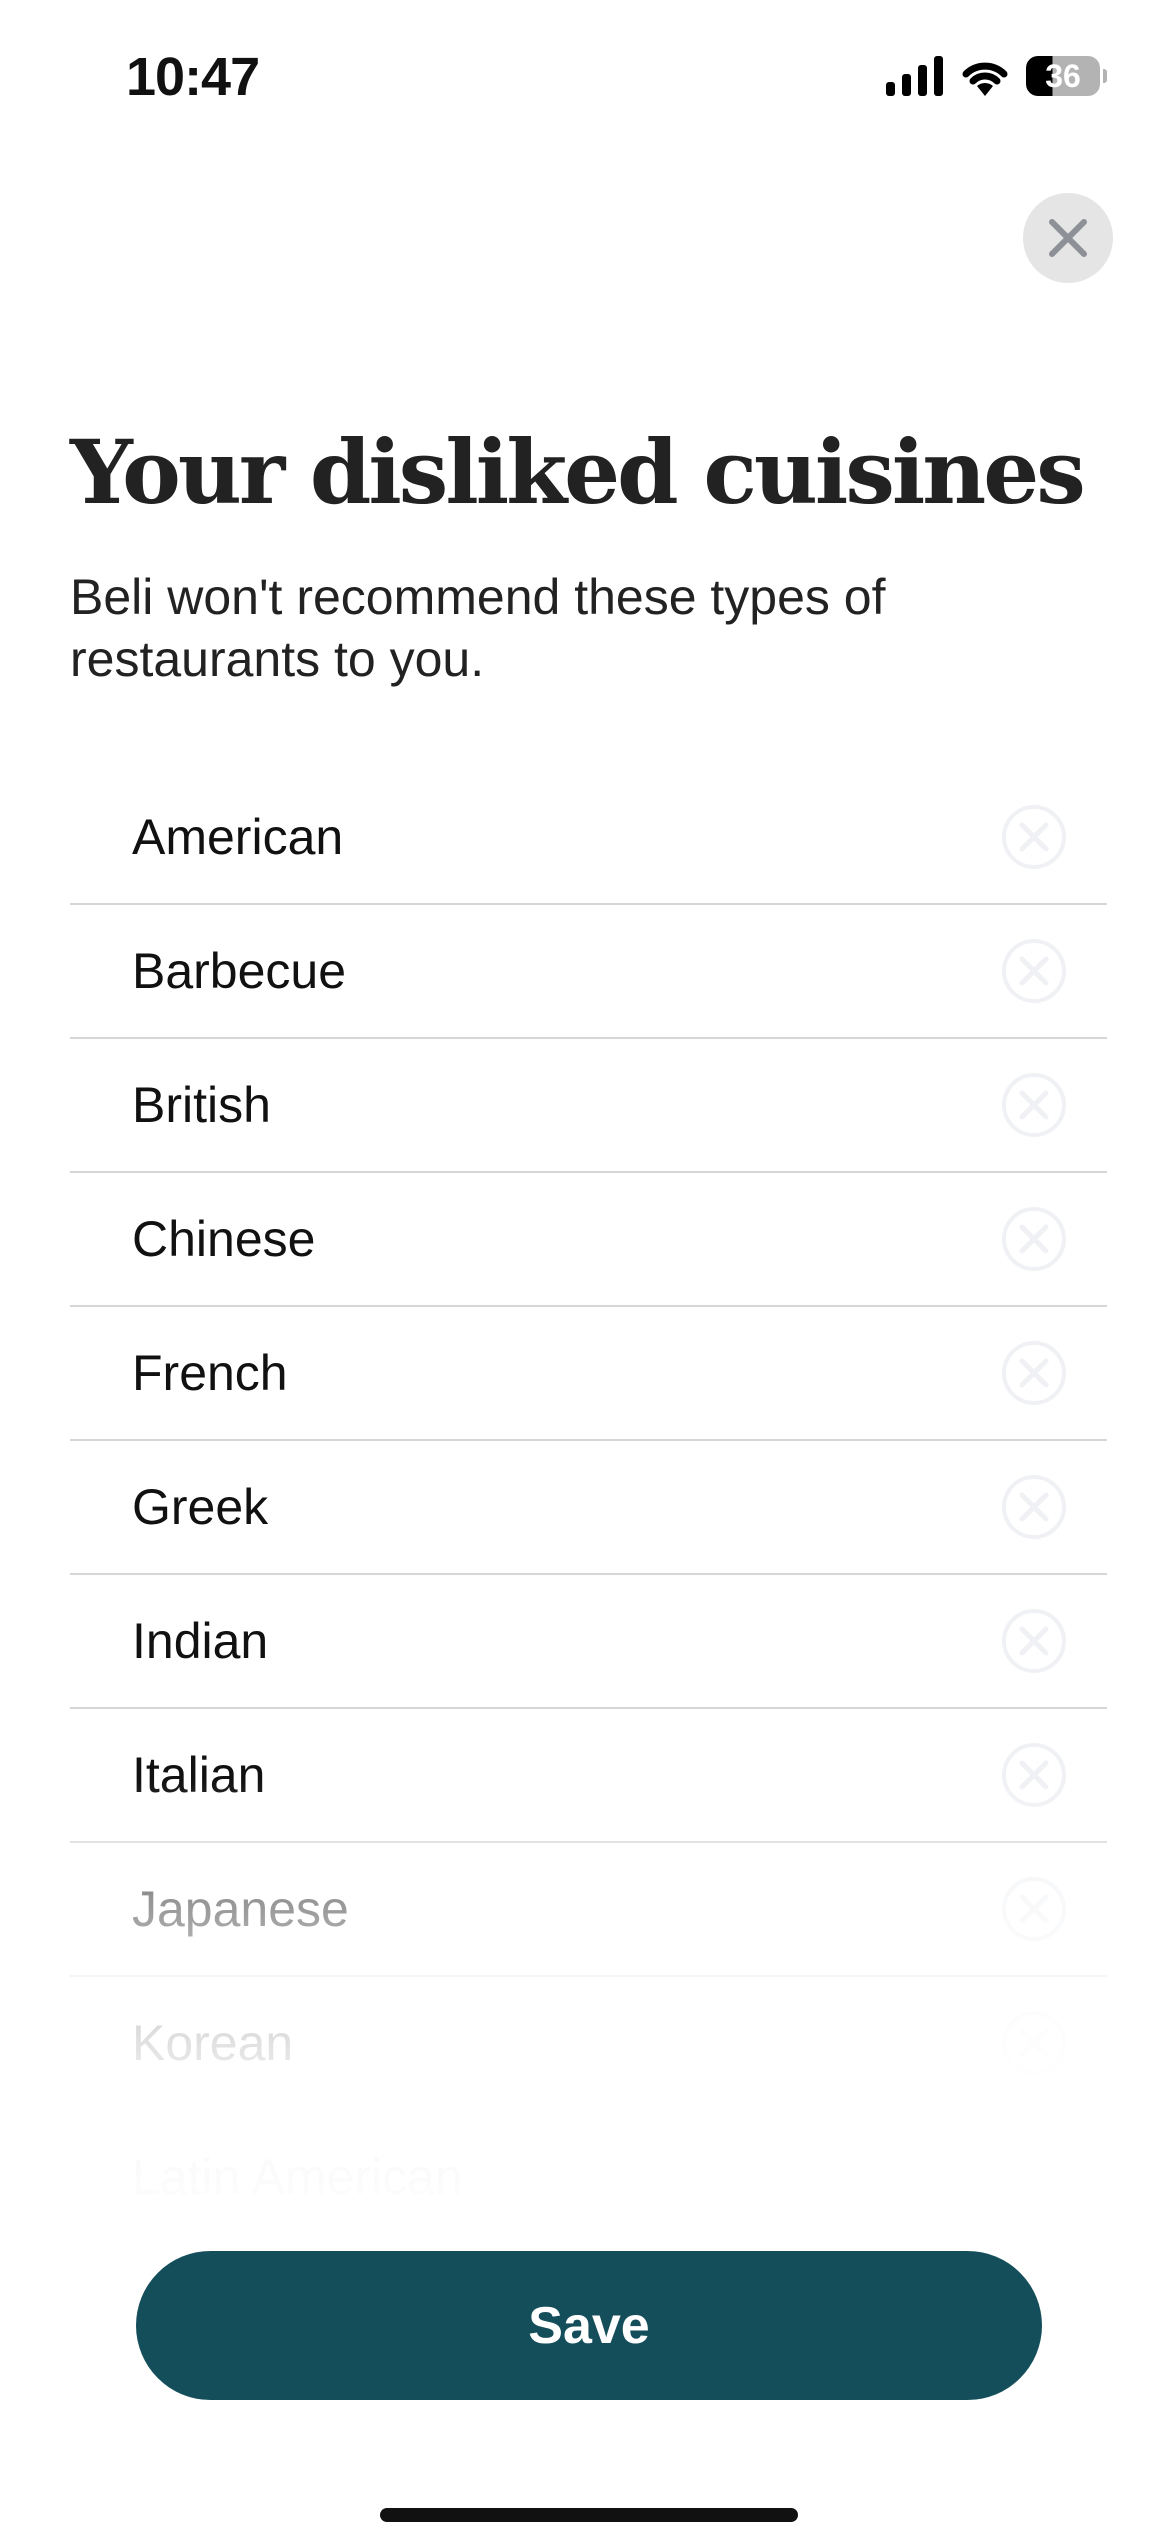  I want to click on wifi-icon, so click(985, 79).